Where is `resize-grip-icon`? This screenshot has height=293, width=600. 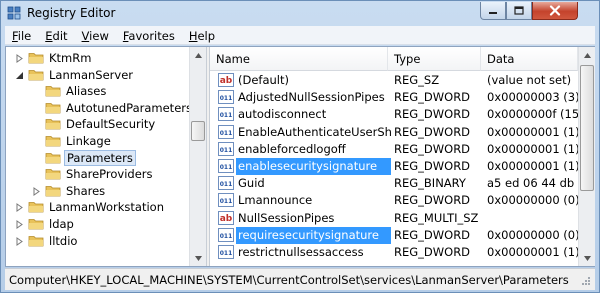 resize-grip-icon is located at coordinates (585, 282).